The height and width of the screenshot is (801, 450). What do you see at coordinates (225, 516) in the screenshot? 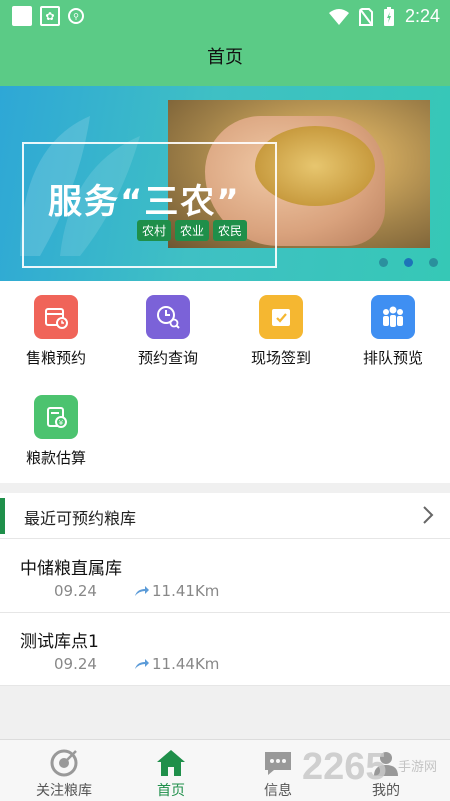
I see `section-header: 最近可预约粮库` at bounding box center [225, 516].